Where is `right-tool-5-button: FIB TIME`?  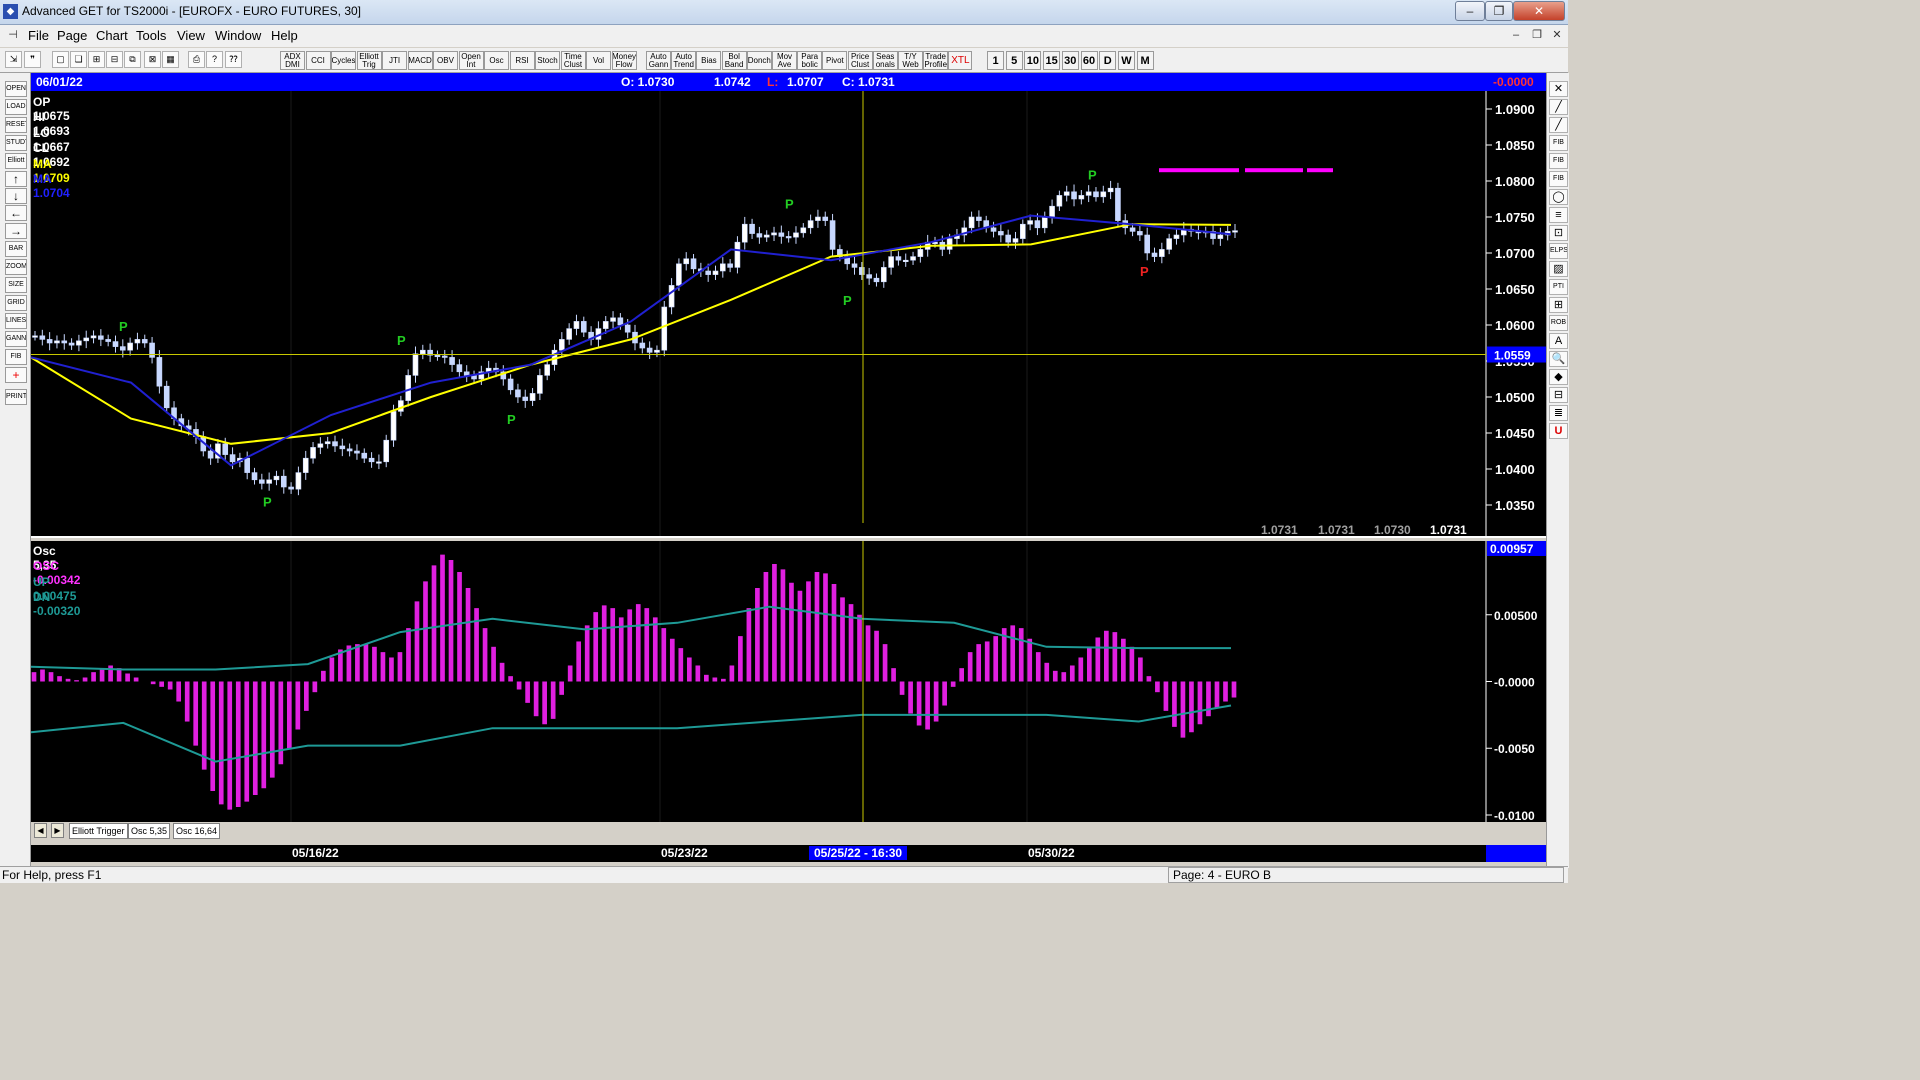 right-tool-5-button: FIB TIME is located at coordinates (1558, 179).